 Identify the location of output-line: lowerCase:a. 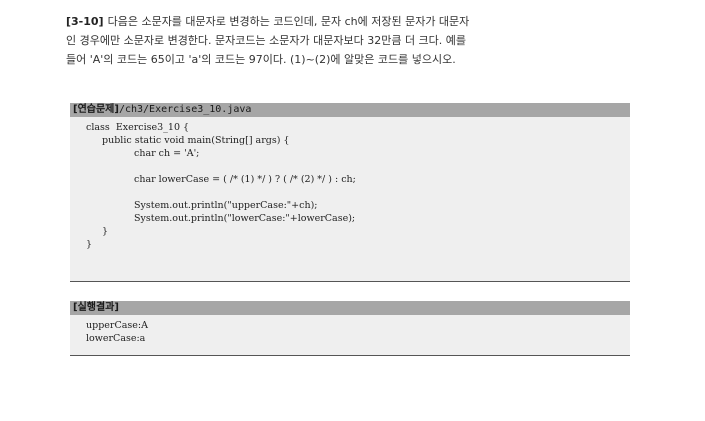
(116, 338).